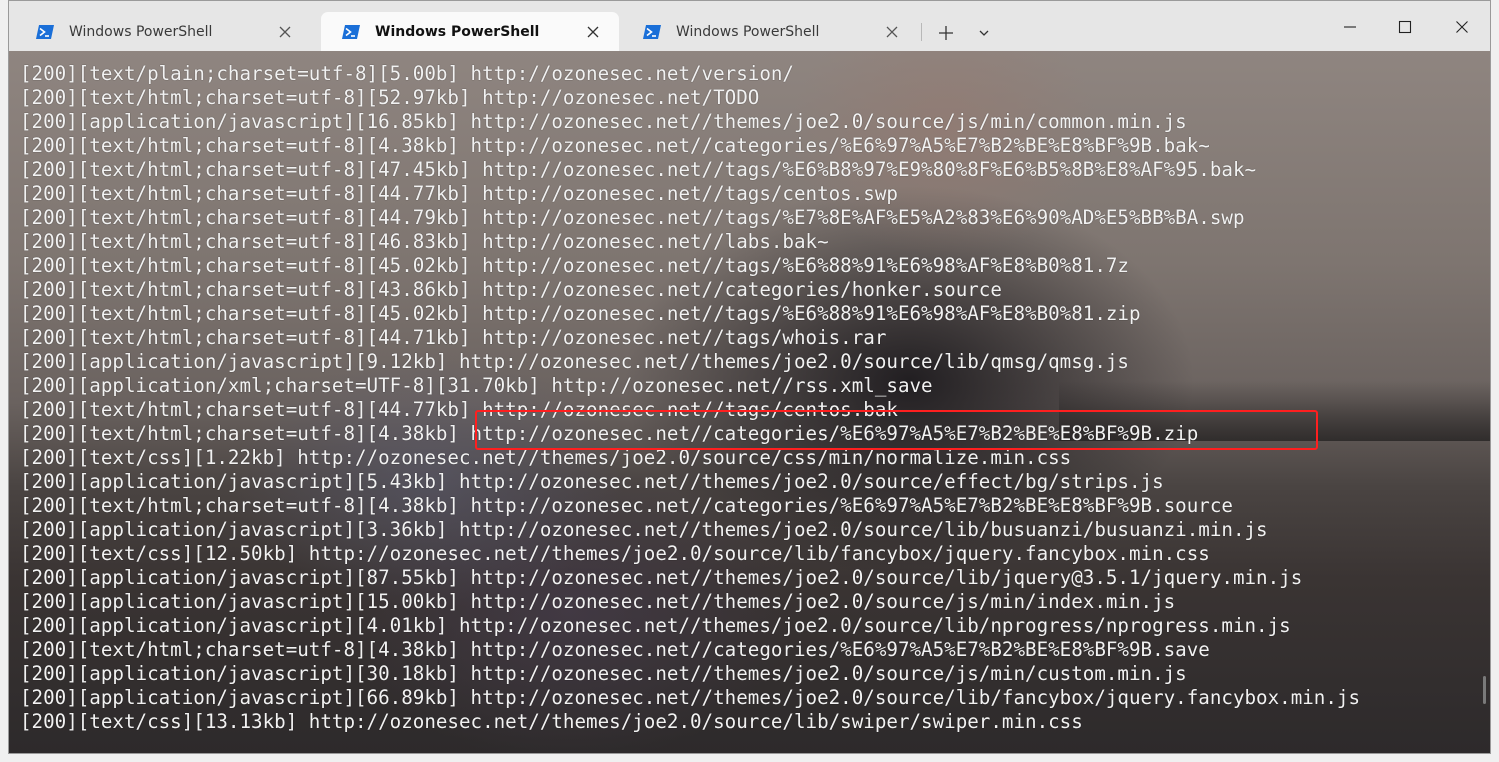 This screenshot has height=762, width=1499. What do you see at coordinates (1484, 690) in the screenshot?
I see `scrollbar-thumb` at bounding box center [1484, 690].